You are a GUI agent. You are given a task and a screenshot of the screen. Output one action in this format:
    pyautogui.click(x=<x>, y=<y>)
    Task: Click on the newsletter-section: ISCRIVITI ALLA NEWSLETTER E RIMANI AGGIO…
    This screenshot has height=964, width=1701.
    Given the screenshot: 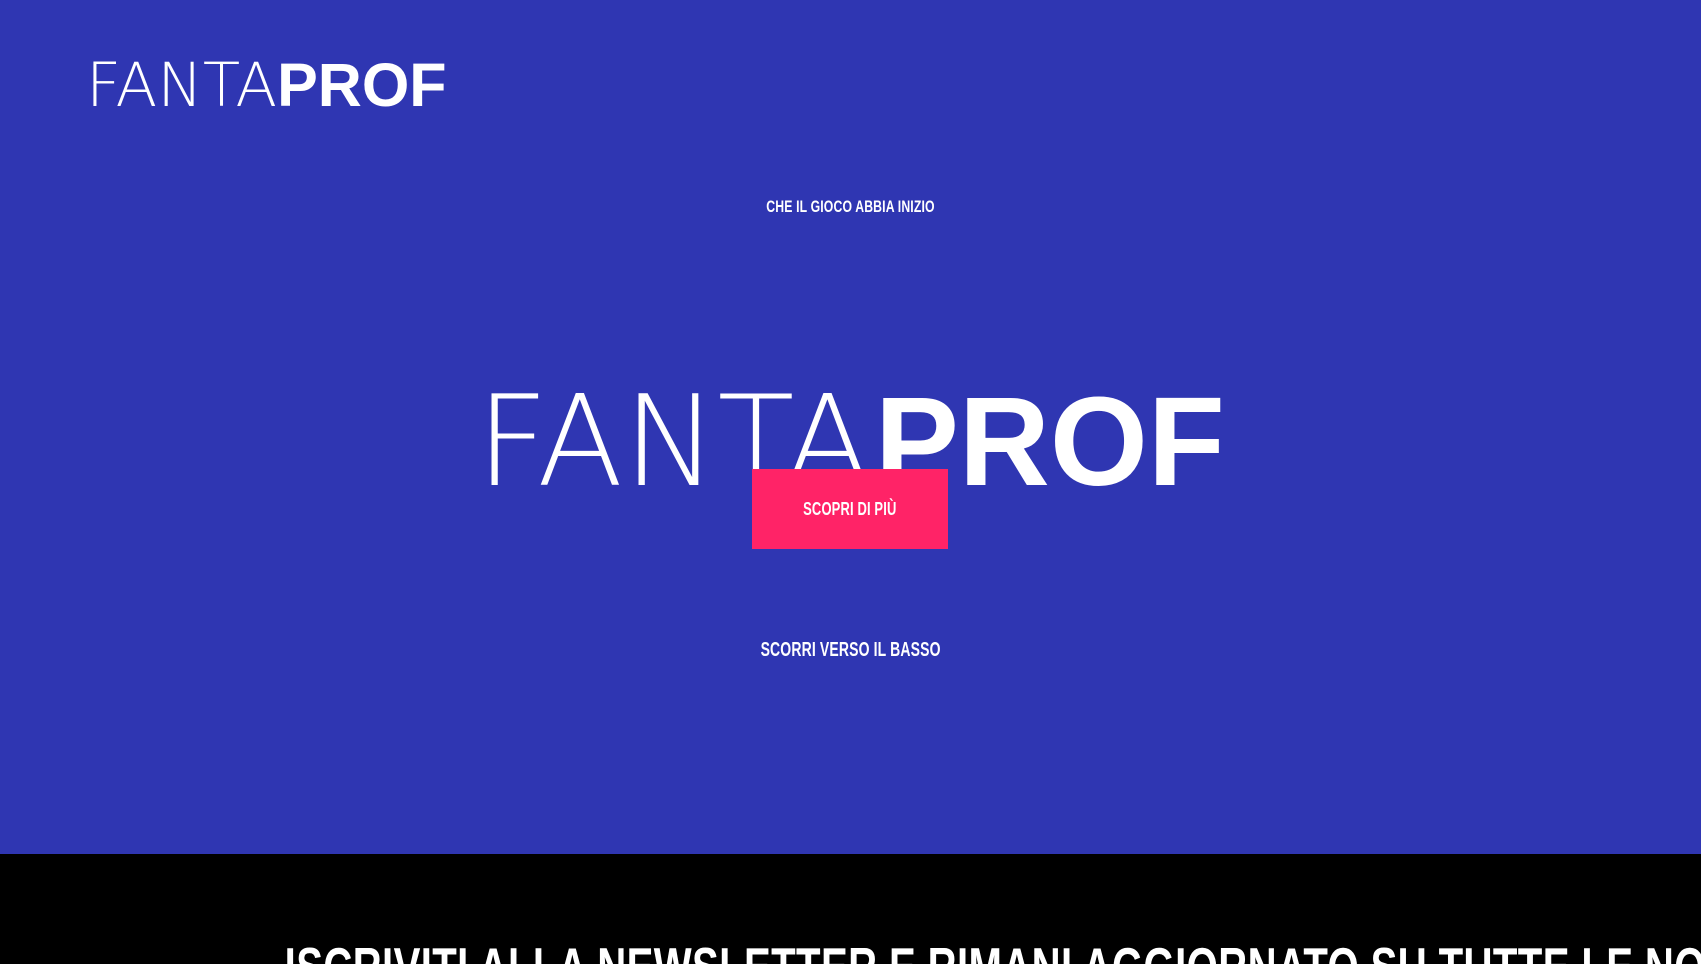 What is the action you would take?
    pyautogui.click(x=850, y=909)
    